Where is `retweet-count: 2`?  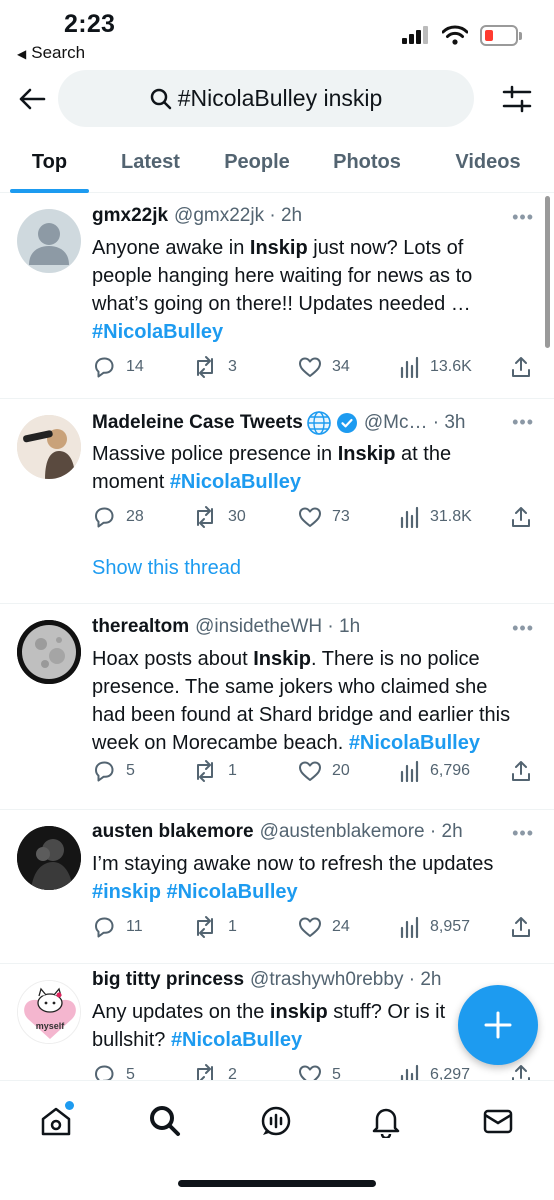 retweet-count: 2 is located at coordinates (232, 1073).